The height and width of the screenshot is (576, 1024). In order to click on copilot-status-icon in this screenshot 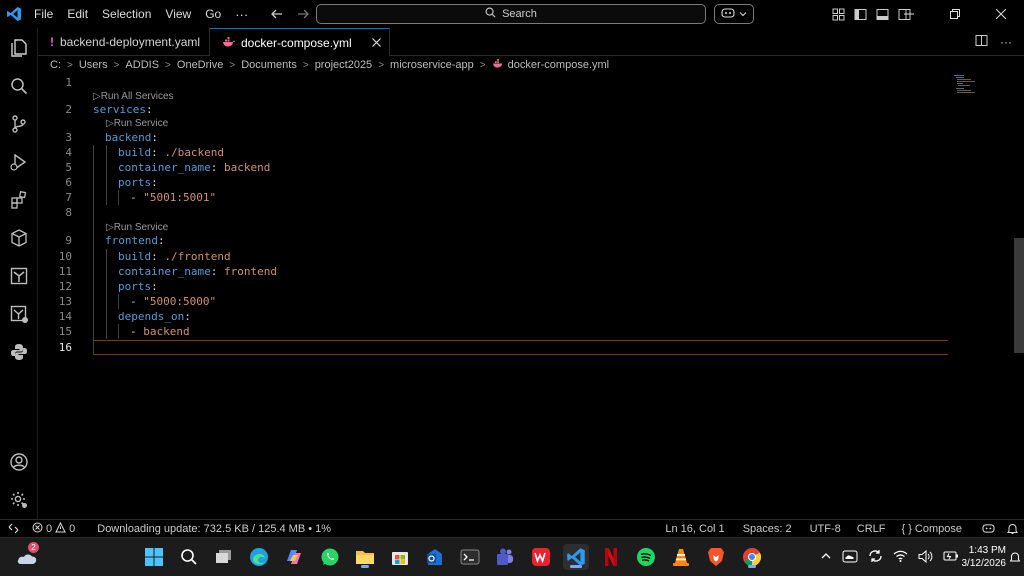, I will do `click(988, 528)`.